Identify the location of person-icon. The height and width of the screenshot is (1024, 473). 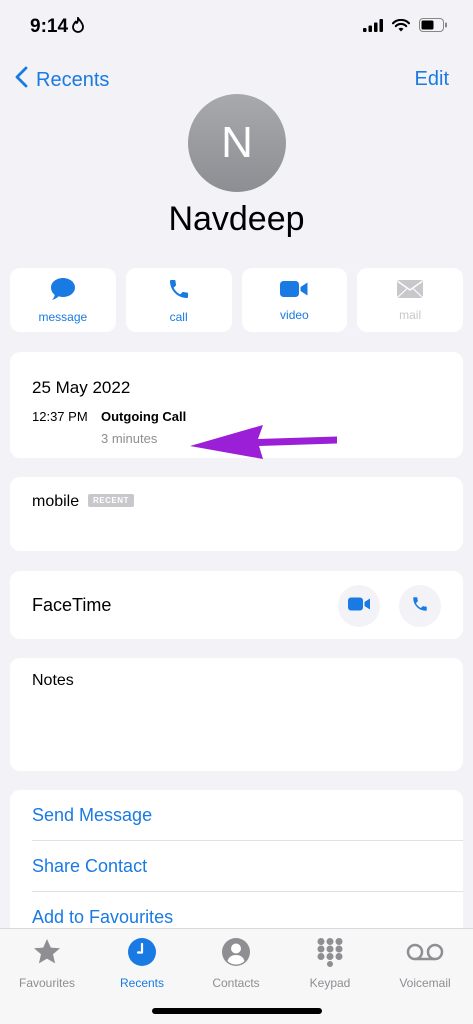
(236, 953).